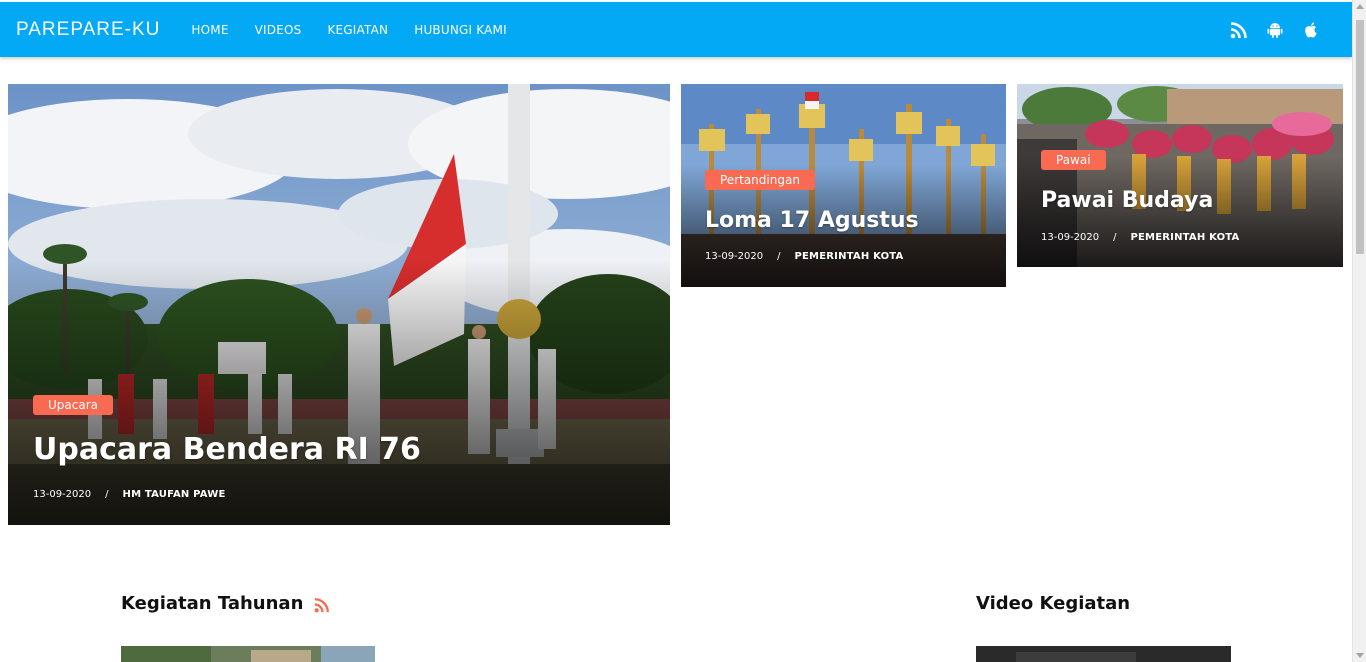  Describe the element at coordinates (248, 654) in the screenshot. I see `annual-activity-thumbnail` at that location.